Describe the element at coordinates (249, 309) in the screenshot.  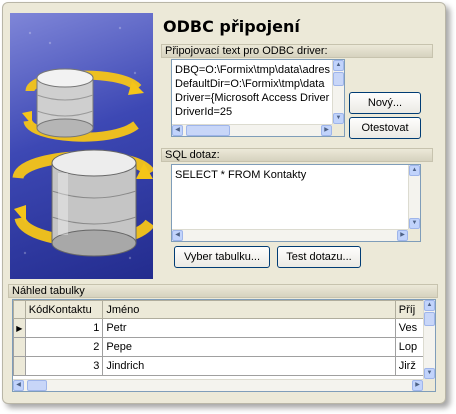
I see `column-header-jmeno: Jméno` at that location.